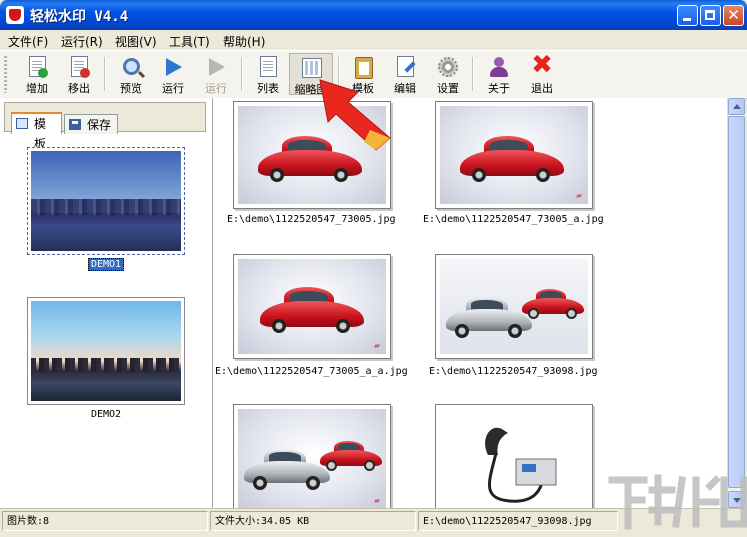 This screenshot has height=537, width=747. I want to click on close-icon: ✕, so click(733, 15).